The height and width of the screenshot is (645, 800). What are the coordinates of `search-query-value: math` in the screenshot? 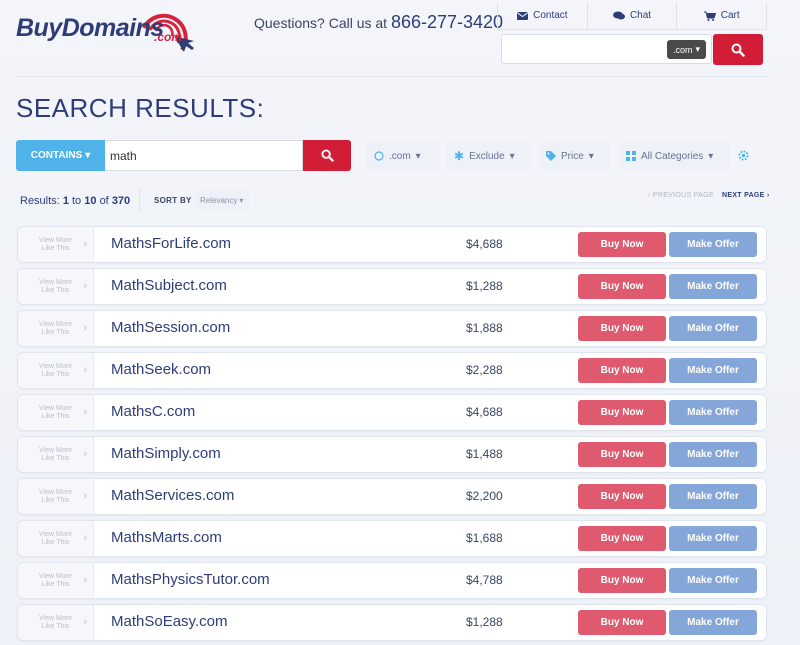 It's located at (123, 155).